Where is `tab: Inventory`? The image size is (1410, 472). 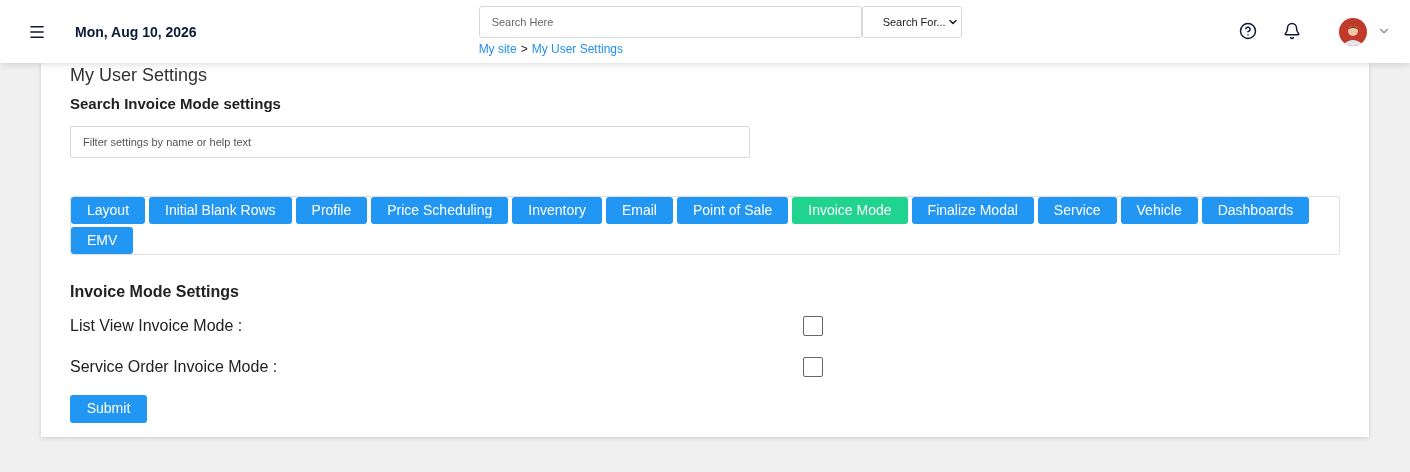 tab: Inventory is located at coordinates (557, 210).